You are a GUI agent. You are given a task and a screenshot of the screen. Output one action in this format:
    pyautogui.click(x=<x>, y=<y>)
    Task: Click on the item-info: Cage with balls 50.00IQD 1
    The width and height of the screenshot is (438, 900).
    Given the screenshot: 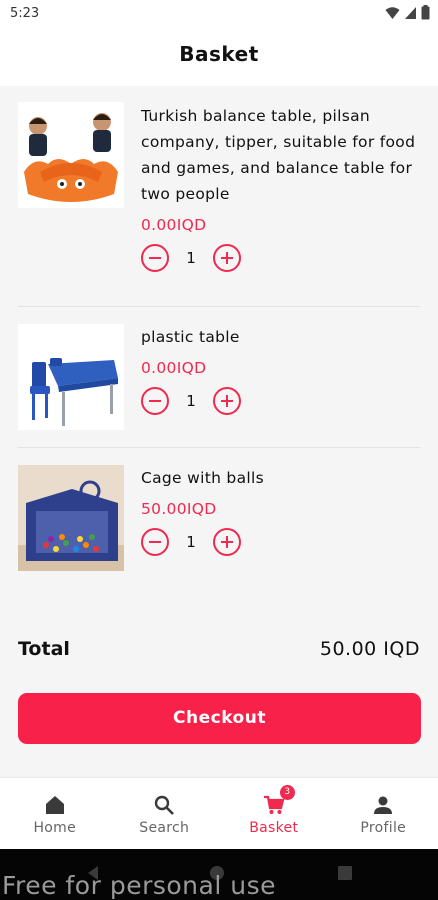 What is the action you would take?
    pyautogui.click(x=280, y=510)
    